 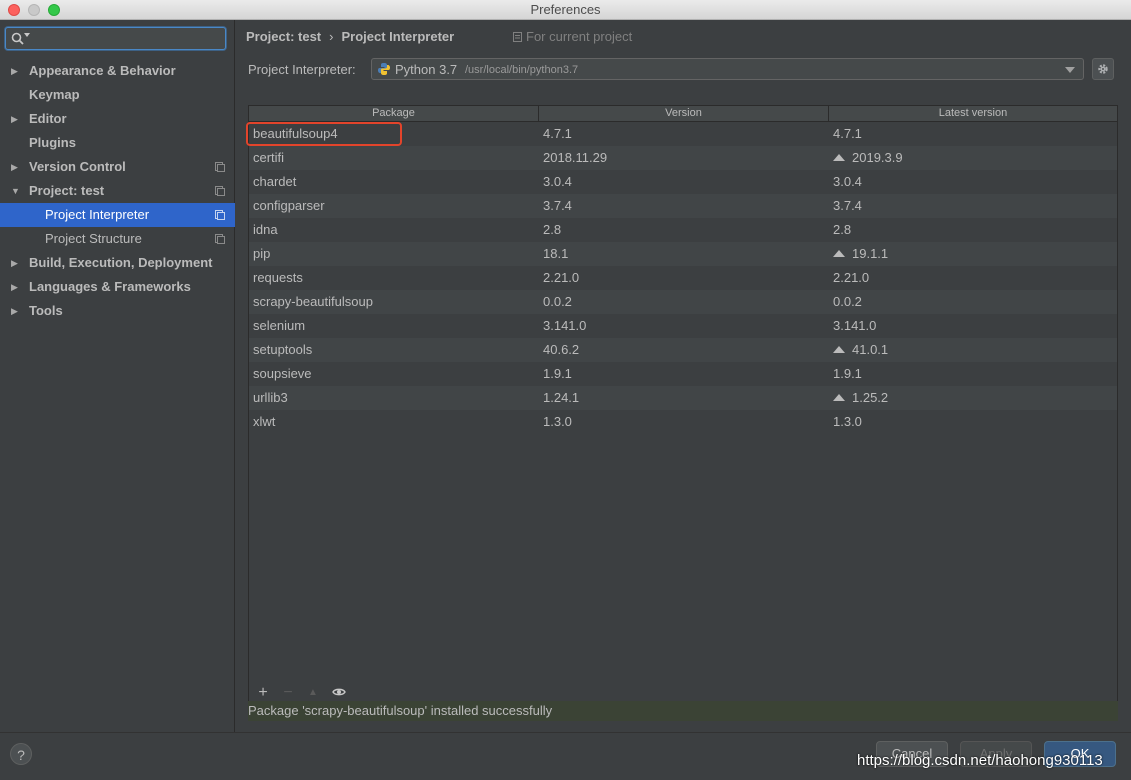 What do you see at coordinates (683, 278) in the screenshot?
I see `table-row: requests 2.21.0 2.21.0` at bounding box center [683, 278].